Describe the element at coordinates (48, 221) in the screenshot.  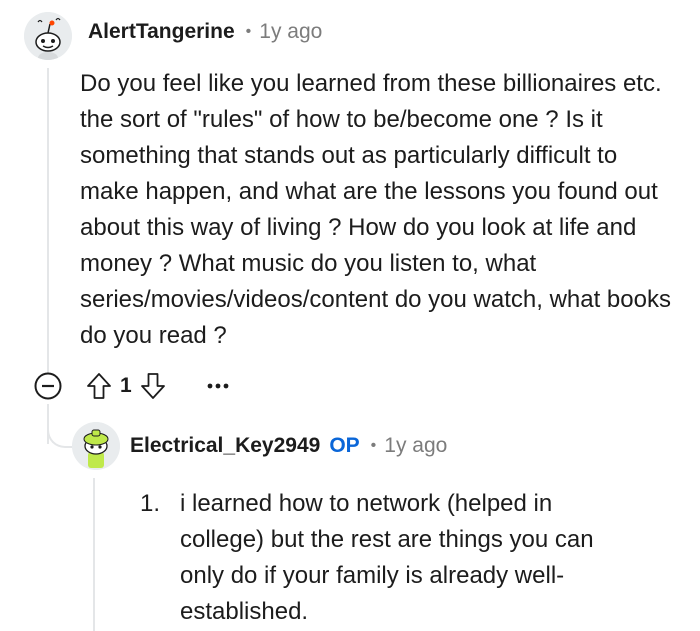
I see `thread-line-main` at that location.